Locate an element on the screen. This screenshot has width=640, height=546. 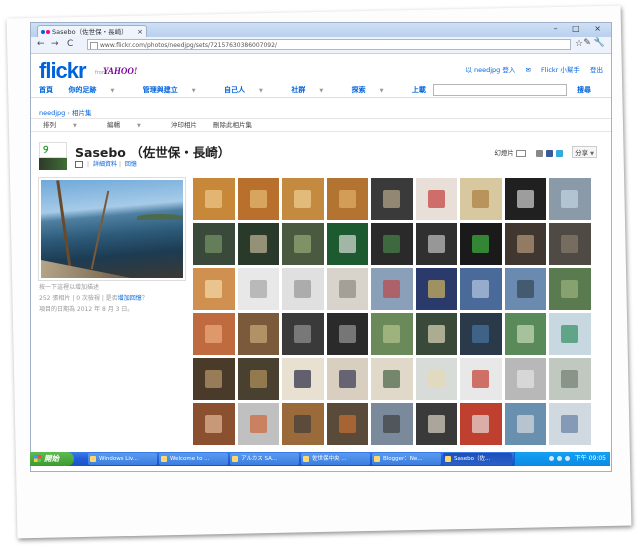
signed-in-as: 以 needjpg 登入 is located at coordinates (490, 70).